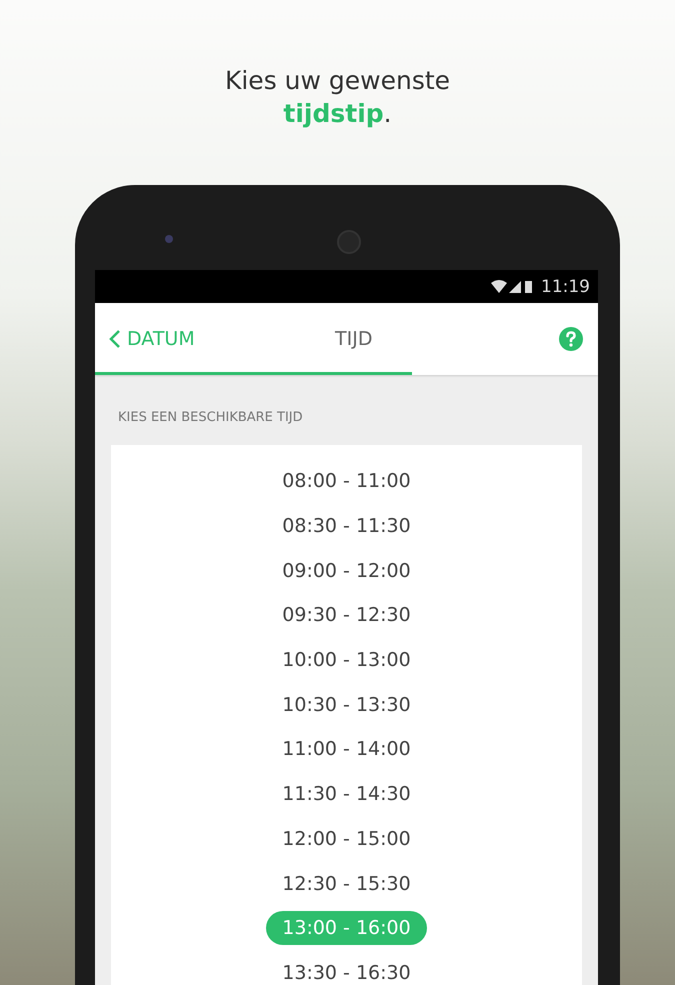 The height and width of the screenshot is (985, 675). What do you see at coordinates (346, 526) in the screenshot?
I see `time-slot: 08:30 - 11:30` at bounding box center [346, 526].